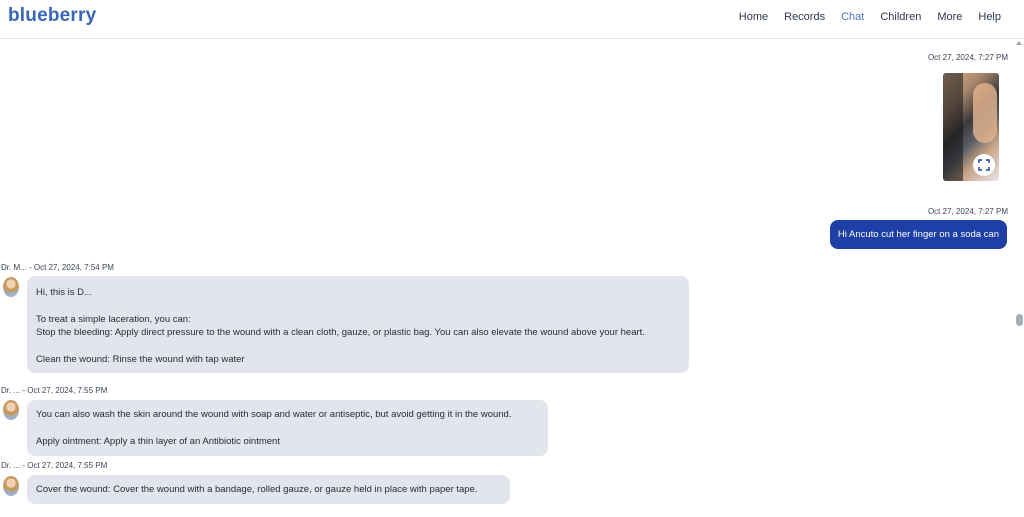  Describe the element at coordinates (1019, 320) in the screenshot. I see `scrollbar-thumb` at that location.